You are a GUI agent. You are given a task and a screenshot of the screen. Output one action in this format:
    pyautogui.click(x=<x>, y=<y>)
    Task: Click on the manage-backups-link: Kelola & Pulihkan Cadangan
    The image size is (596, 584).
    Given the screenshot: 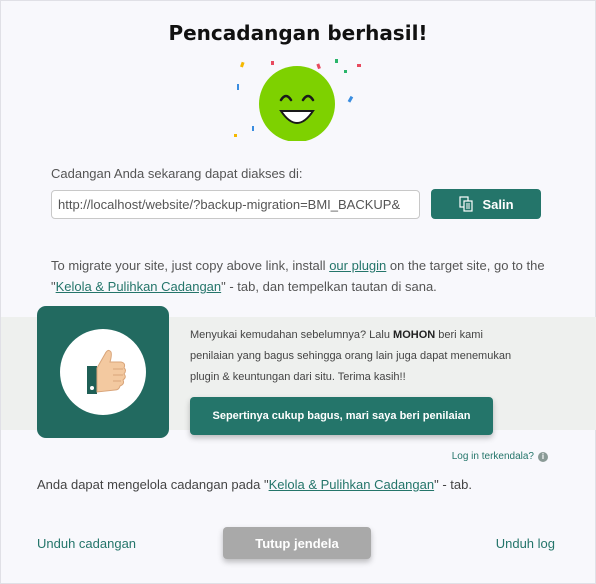 What is the action you would take?
    pyautogui.click(x=352, y=484)
    